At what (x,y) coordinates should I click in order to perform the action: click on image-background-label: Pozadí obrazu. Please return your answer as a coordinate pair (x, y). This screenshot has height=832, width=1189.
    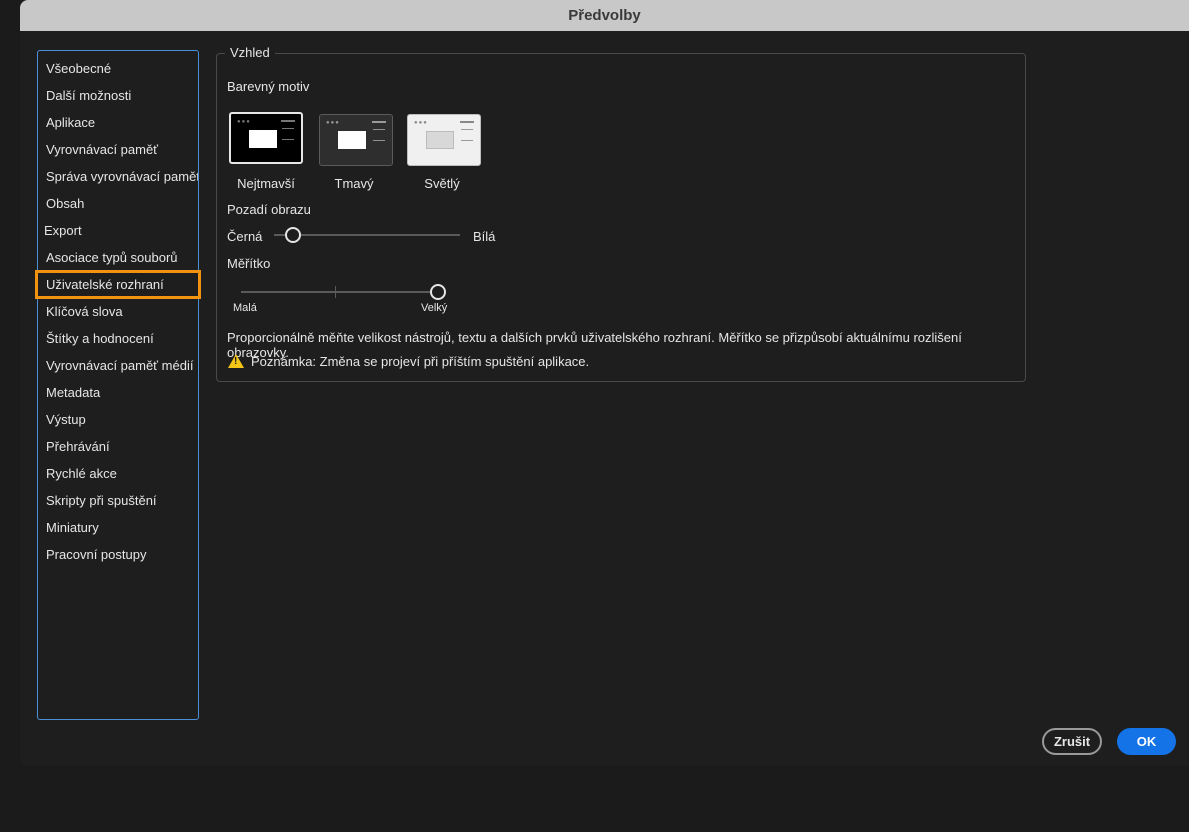
    Looking at the image, I should click on (269, 209).